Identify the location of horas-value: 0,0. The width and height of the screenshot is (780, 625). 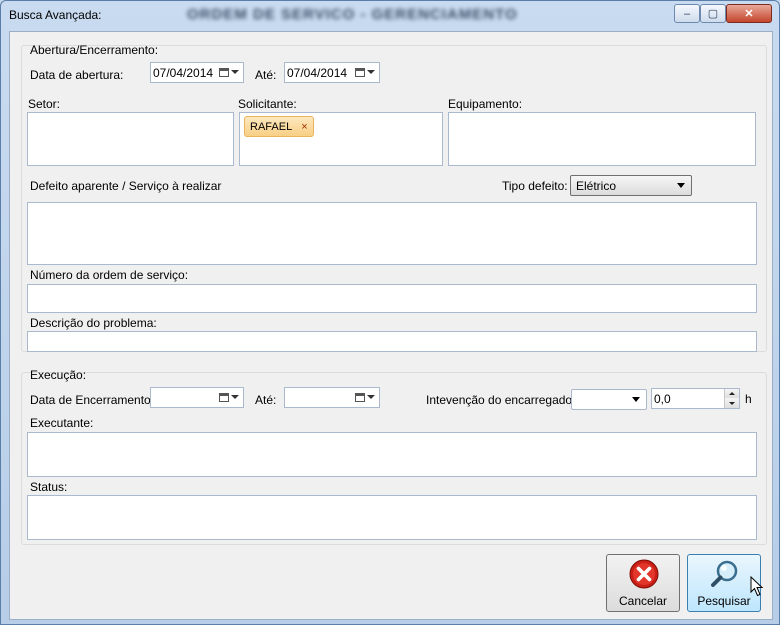
(662, 399).